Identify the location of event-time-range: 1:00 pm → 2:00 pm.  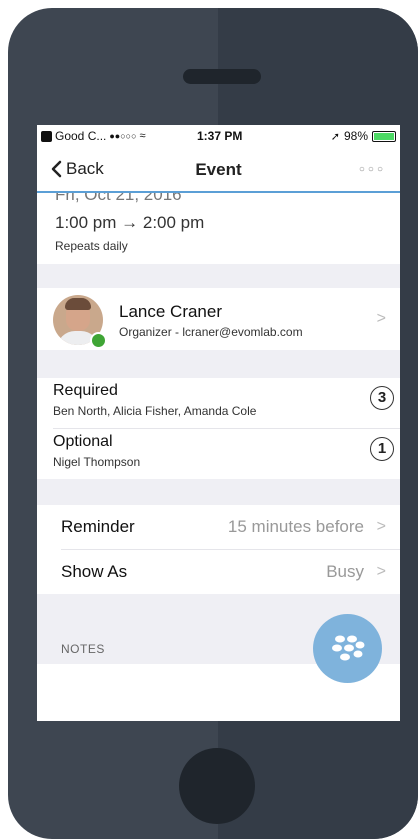
(130, 222).